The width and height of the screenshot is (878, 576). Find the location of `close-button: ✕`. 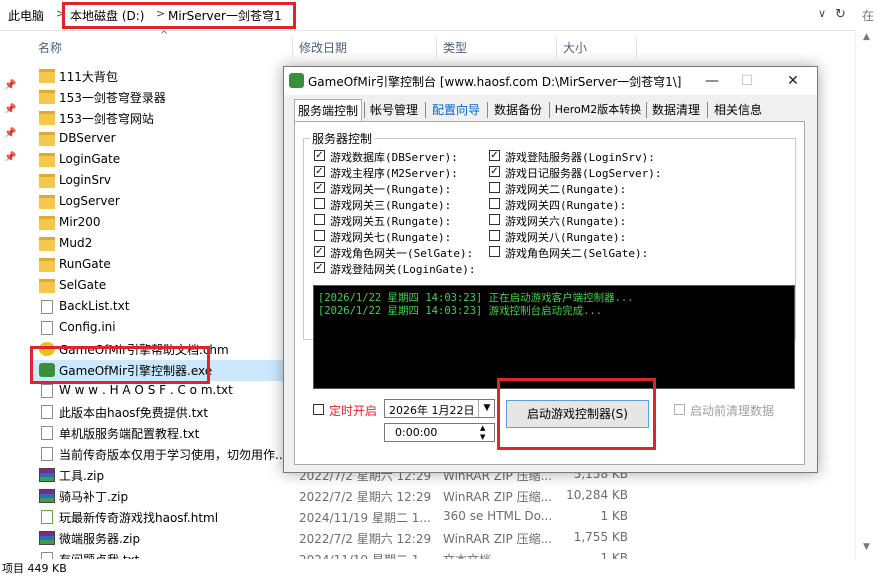

close-button: ✕ is located at coordinates (793, 81).